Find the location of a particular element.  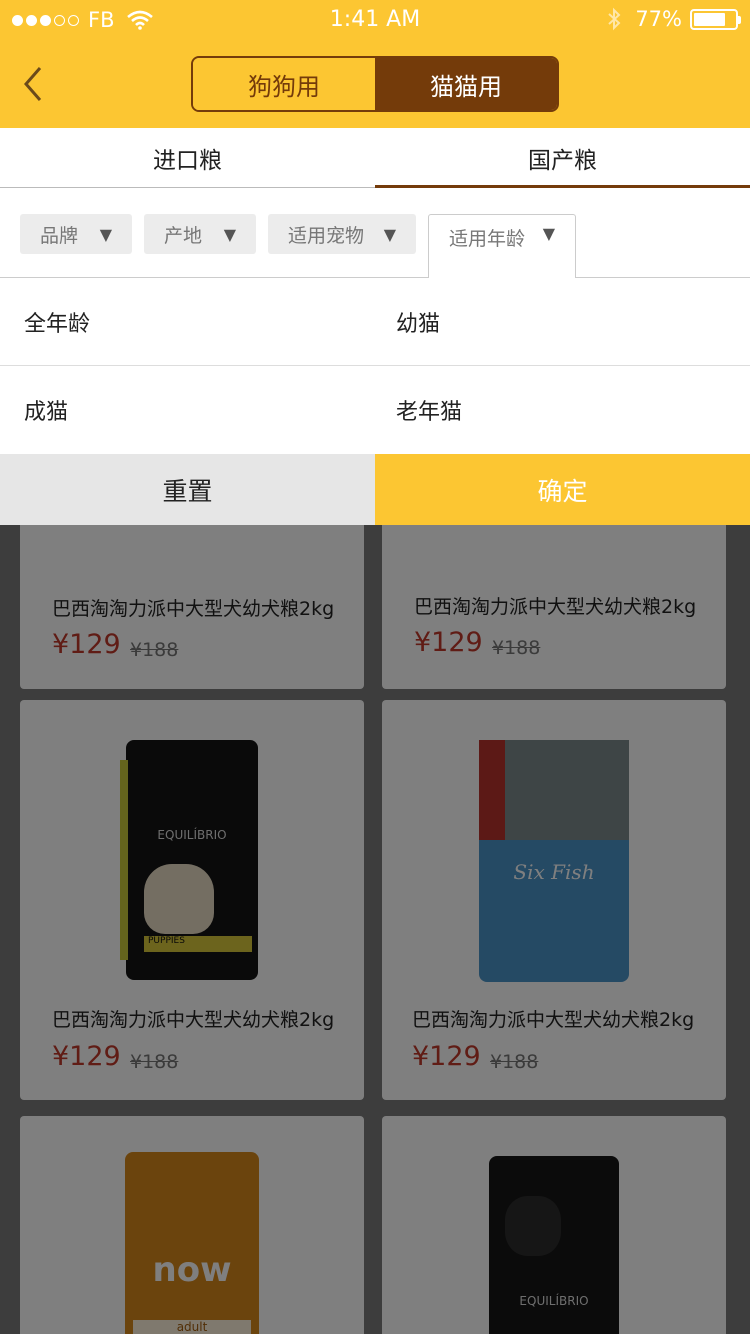

filter-brand: 品牌 ▼ is located at coordinates (76, 234).